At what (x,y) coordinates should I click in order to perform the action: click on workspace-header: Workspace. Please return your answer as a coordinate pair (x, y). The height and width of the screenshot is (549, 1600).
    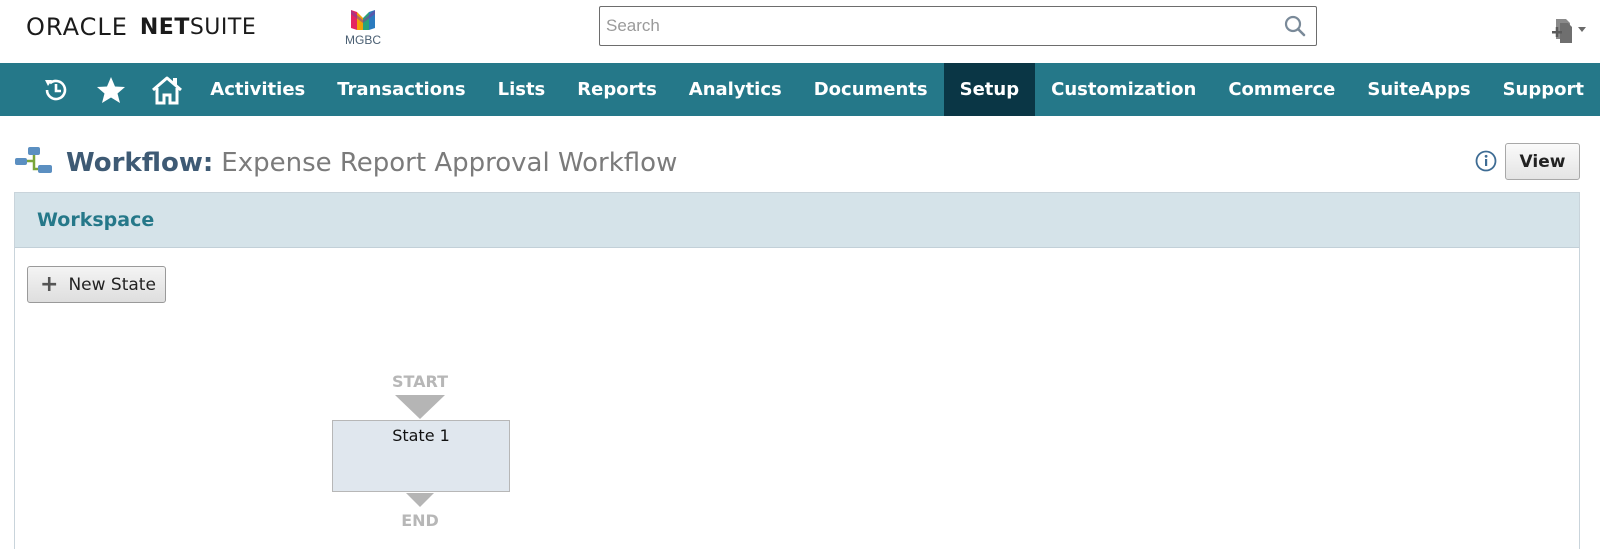
    Looking at the image, I should click on (797, 220).